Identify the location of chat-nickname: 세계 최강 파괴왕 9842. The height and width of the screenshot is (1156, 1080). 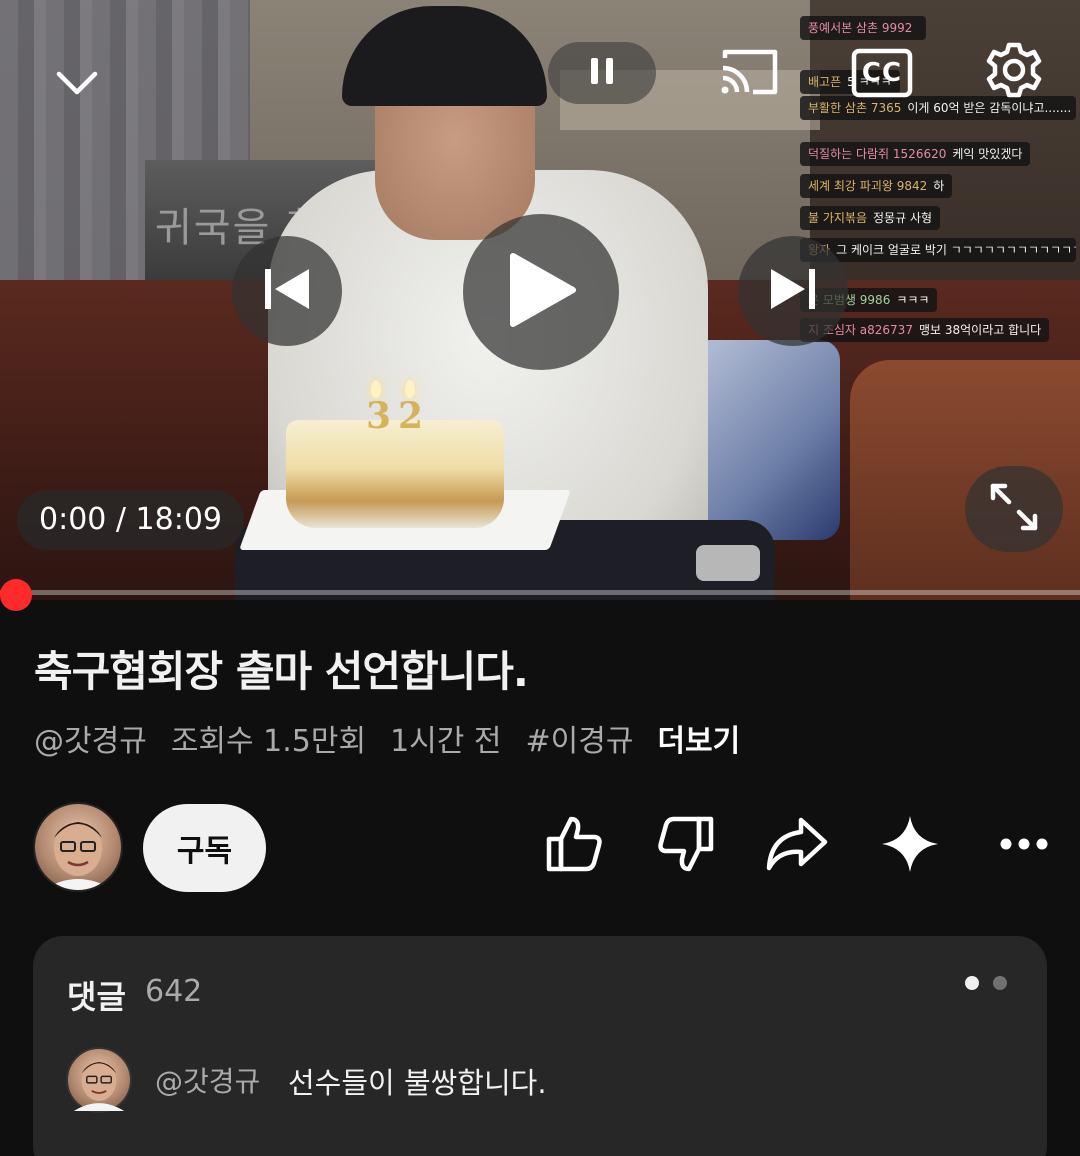
(868, 186).